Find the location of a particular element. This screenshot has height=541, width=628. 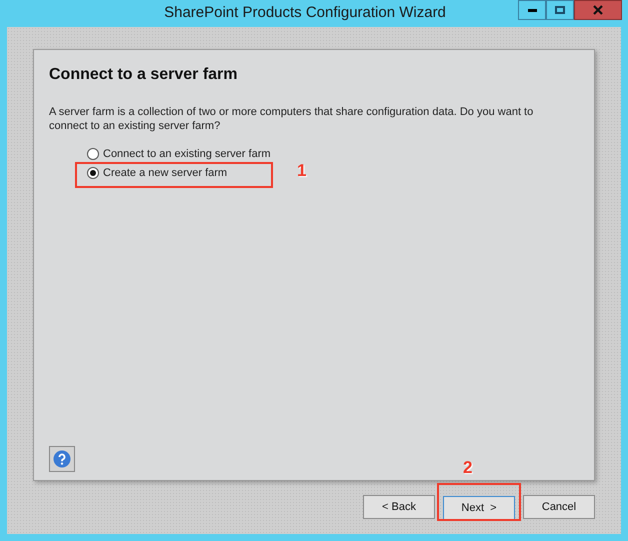

close-icon is located at coordinates (598, 10).